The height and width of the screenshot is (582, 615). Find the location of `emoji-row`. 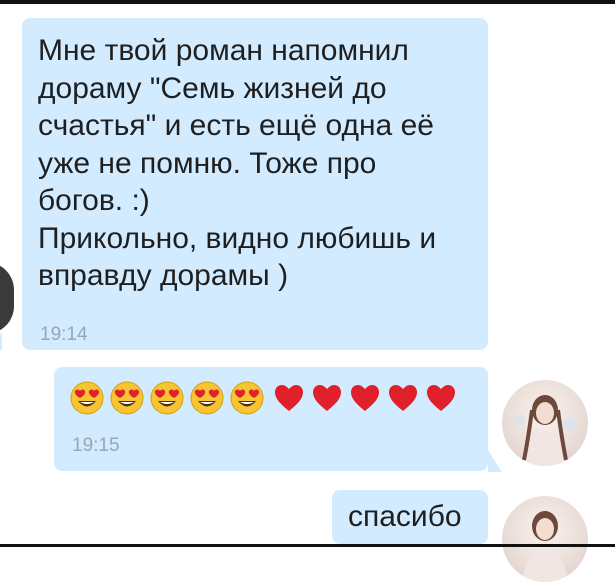

emoji-row is located at coordinates (265, 398).